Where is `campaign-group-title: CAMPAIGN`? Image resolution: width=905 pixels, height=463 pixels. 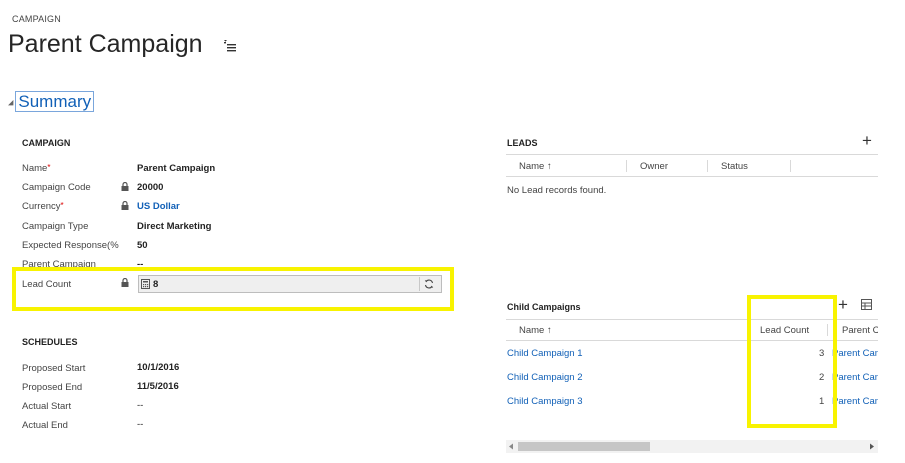
campaign-group-title: CAMPAIGN is located at coordinates (46, 143).